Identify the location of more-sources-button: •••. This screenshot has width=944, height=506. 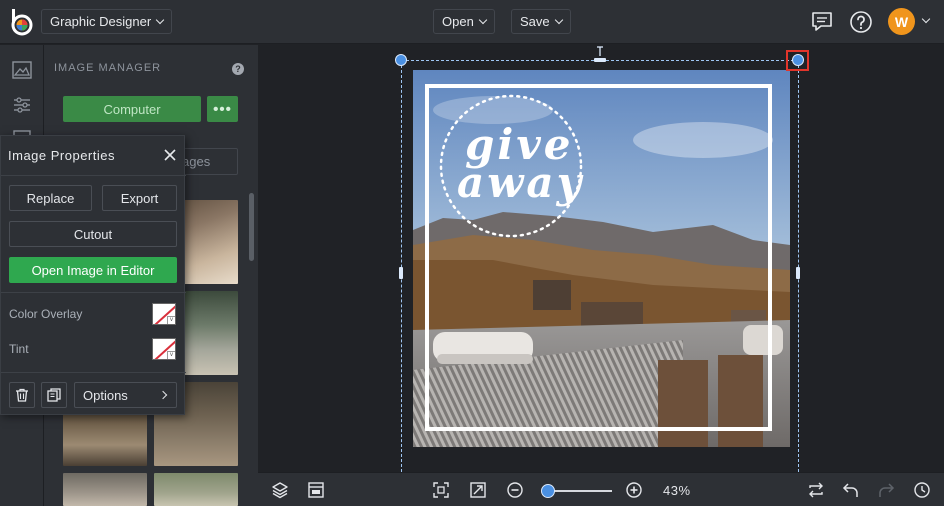
(222, 109).